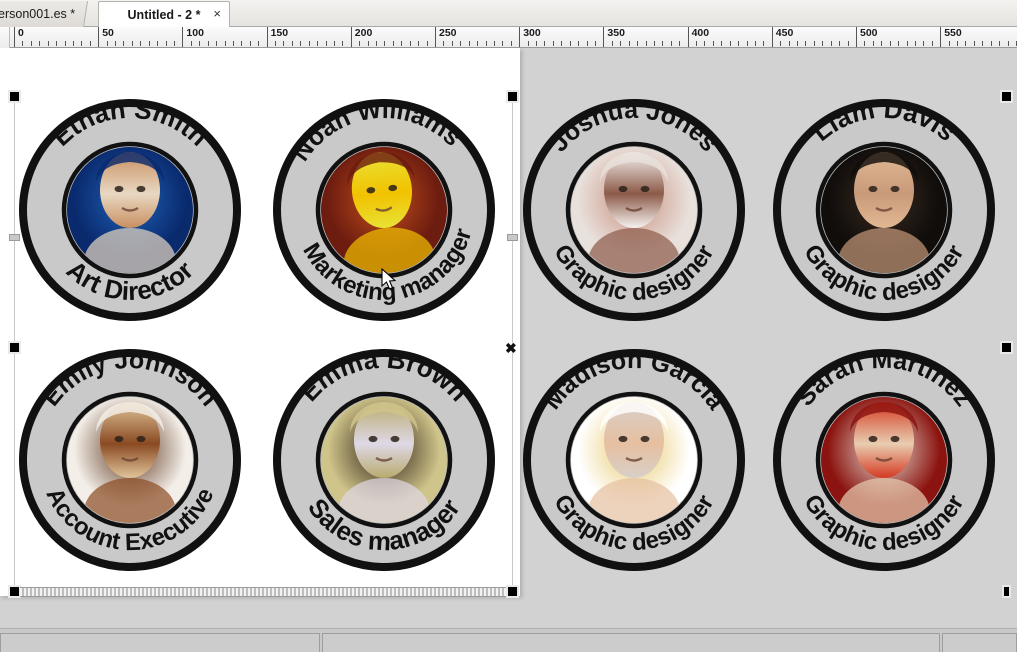  I want to click on ruler-tick-label: 200, so click(363, 33).